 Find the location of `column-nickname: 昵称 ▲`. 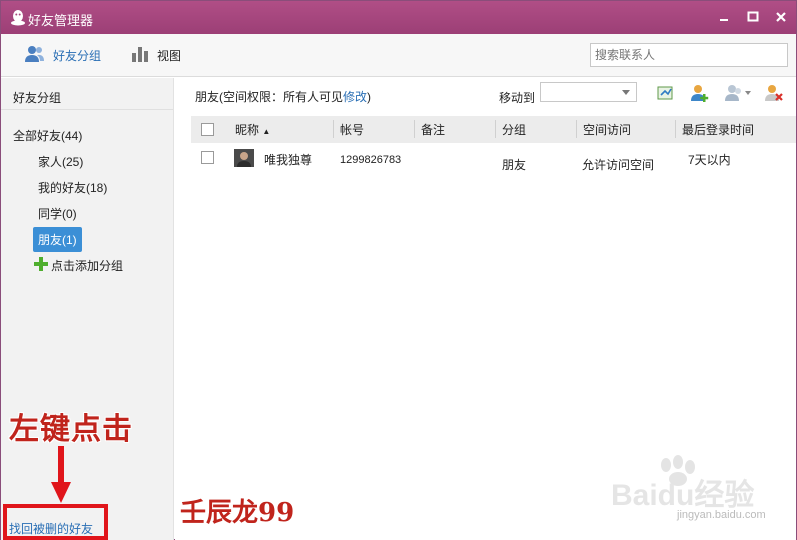

column-nickname: 昵称 ▲ is located at coordinates (252, 129).